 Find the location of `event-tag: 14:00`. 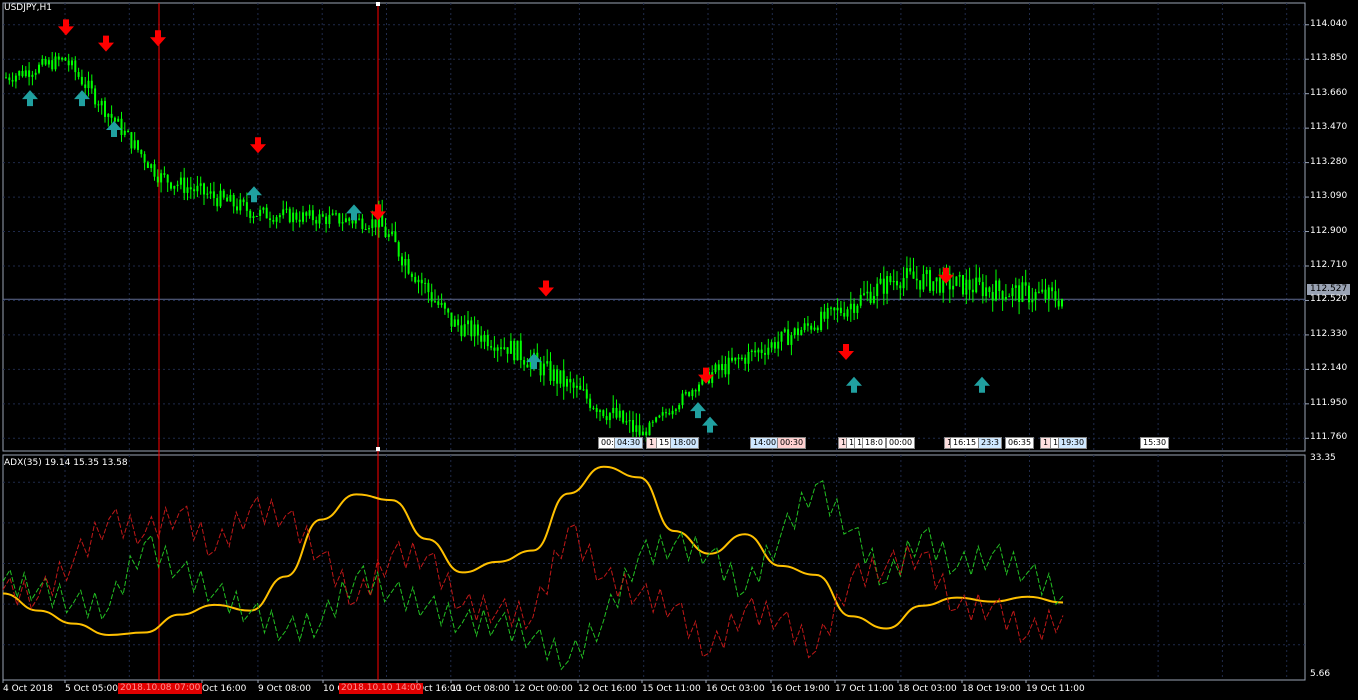

event-tag: 14:00 is located at coordinates (765, 443).